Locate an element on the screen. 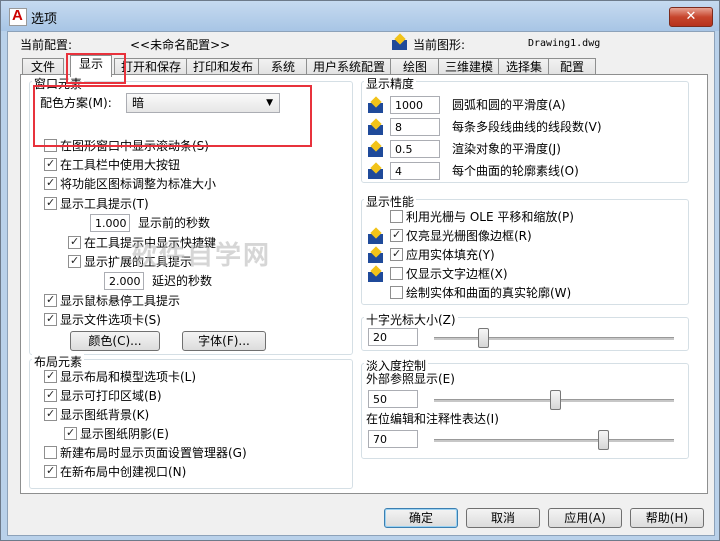  extended-delay-label: 延迟的秒数 is located at coordinates (182, 281).